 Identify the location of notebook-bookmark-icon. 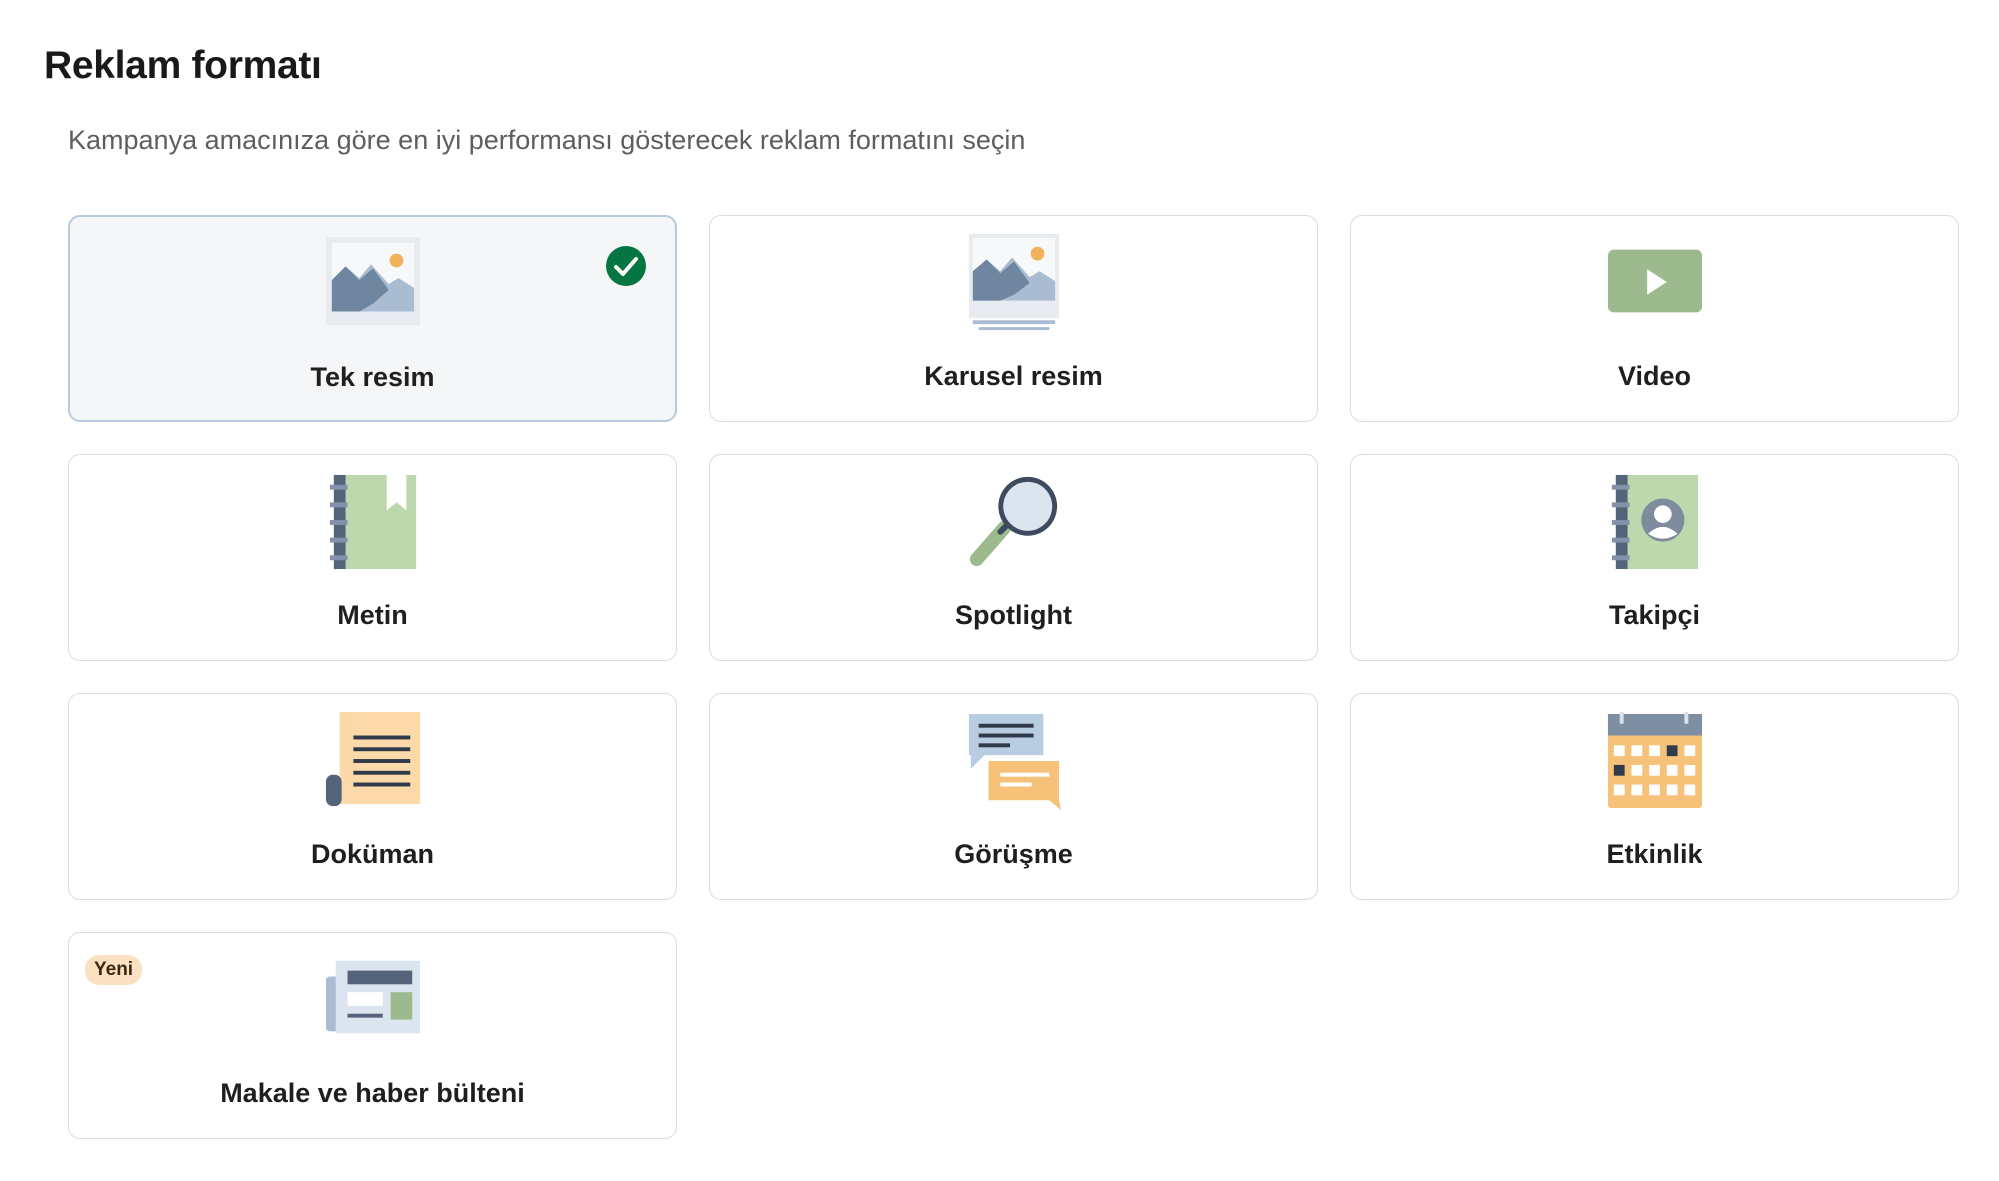
(373, 522).